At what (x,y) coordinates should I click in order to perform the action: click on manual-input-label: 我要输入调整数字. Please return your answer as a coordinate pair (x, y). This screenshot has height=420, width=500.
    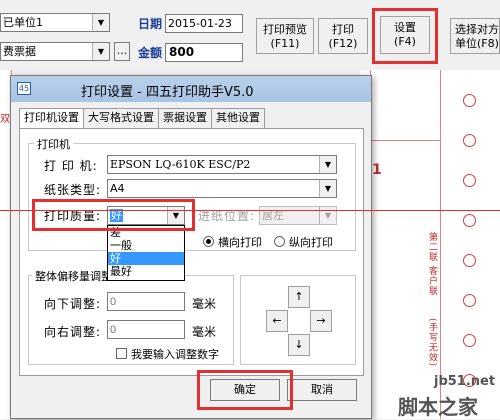
    Looking at the image, I should click on (175, 354).